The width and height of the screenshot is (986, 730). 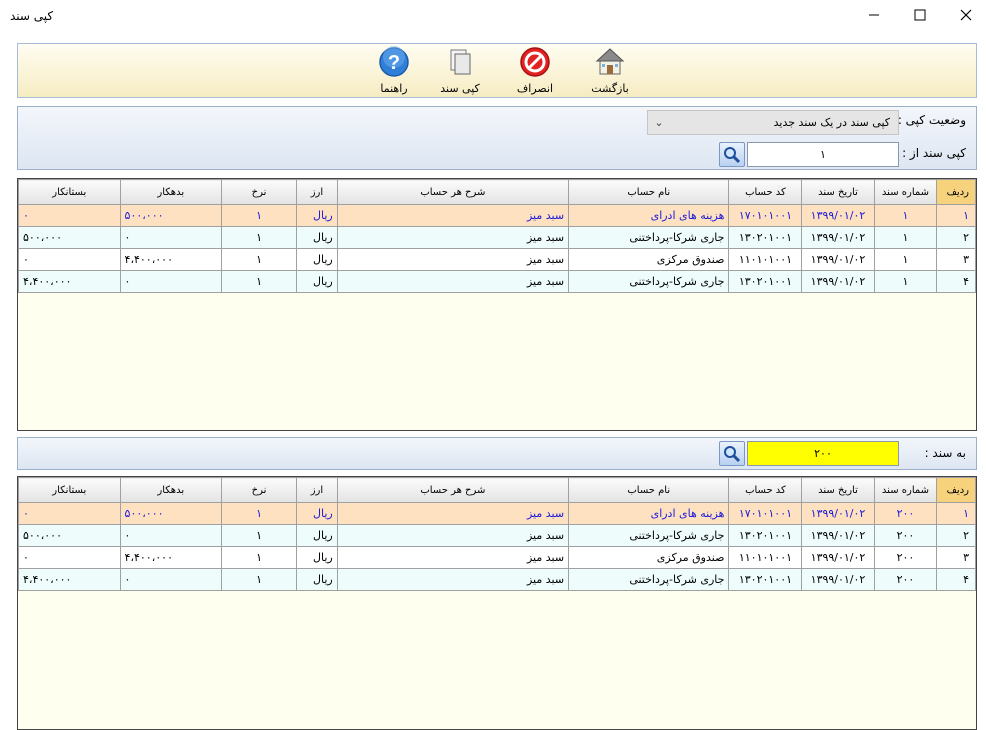 I want to click on maximize-button, so click(x=920, y=15).